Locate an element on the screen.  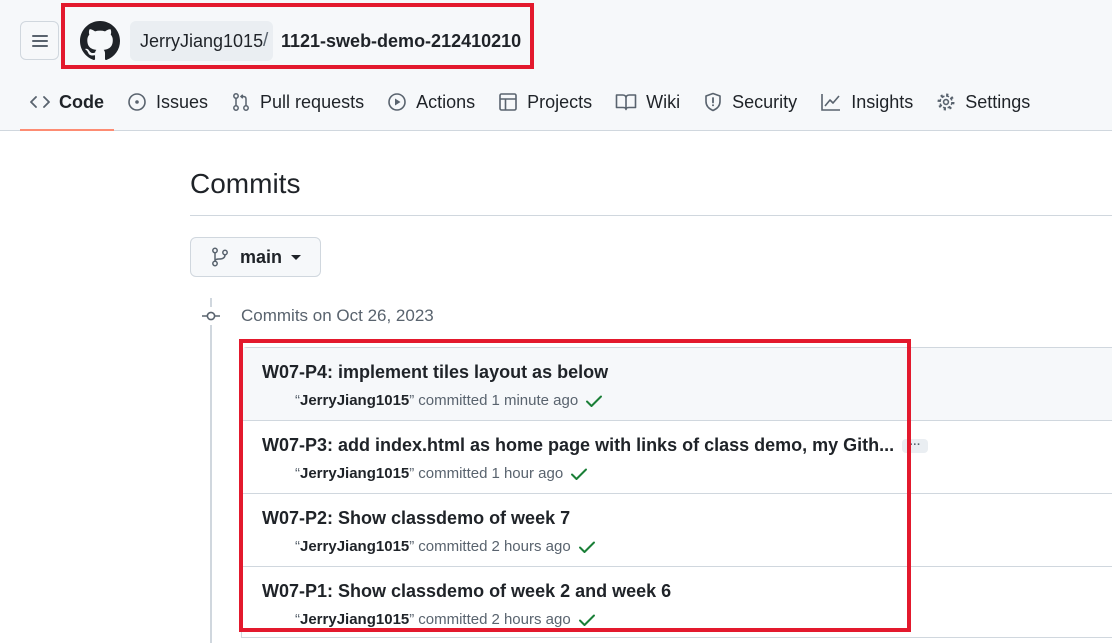
commit-meta: “JerryJiang1015” committed 1 minute ago is located at coordinates (449, 400).